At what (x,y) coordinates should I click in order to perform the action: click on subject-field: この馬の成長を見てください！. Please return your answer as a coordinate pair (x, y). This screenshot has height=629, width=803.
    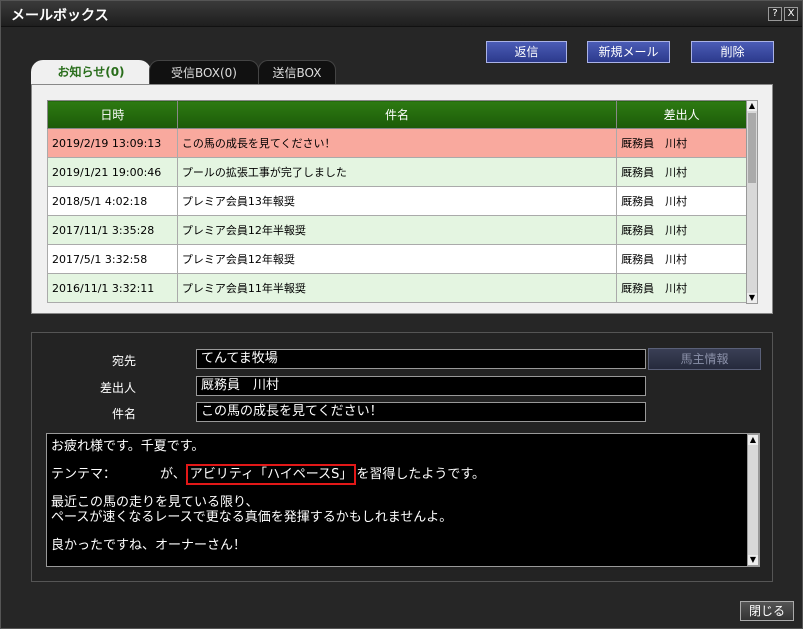
    Looking at the image, I should click on (421, 412).